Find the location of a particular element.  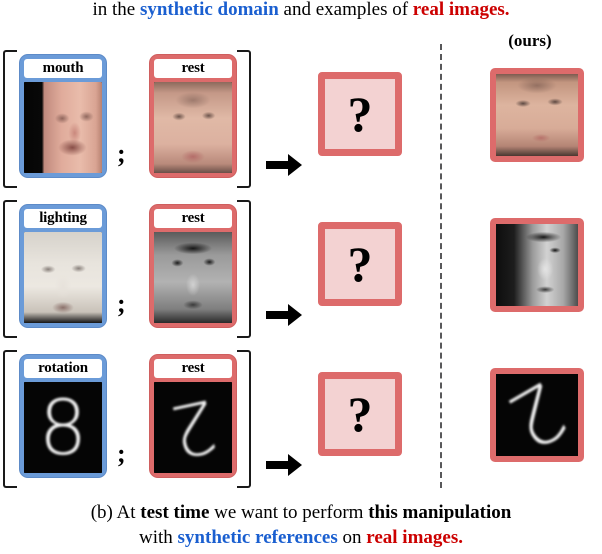

bottom-caption-l1-seg-3: this manipulation is located at coordinates (440, 512).